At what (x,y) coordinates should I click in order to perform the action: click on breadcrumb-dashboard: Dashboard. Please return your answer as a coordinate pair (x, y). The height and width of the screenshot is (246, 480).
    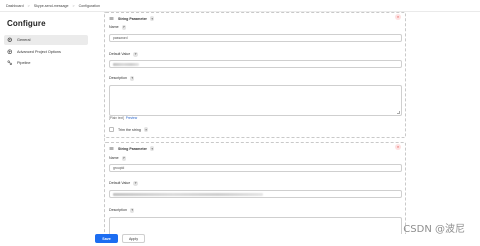
    Looking at the image, I should click on (15, 6).